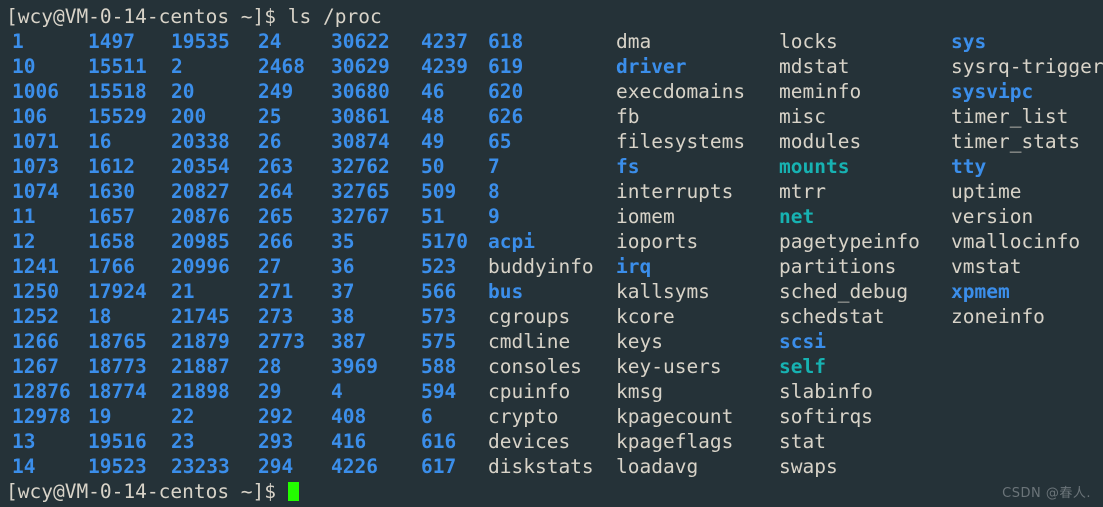  What do you see at coordinates (506, 291) in the screenshot?
I see `ls-entry-dir: bus` at bounding box center [506, 291].